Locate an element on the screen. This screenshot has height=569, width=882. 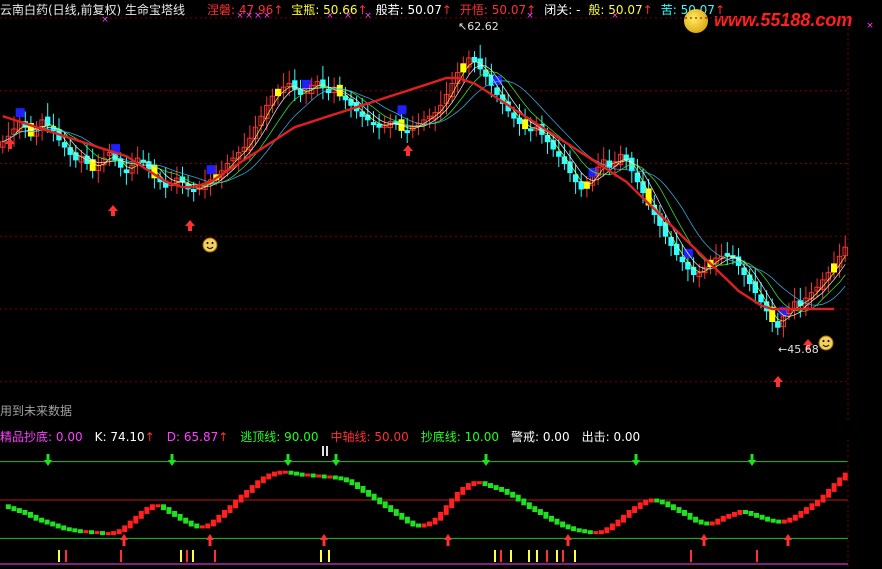
future-data-note: 用到未来数据 is located at coordinates (36, 411).